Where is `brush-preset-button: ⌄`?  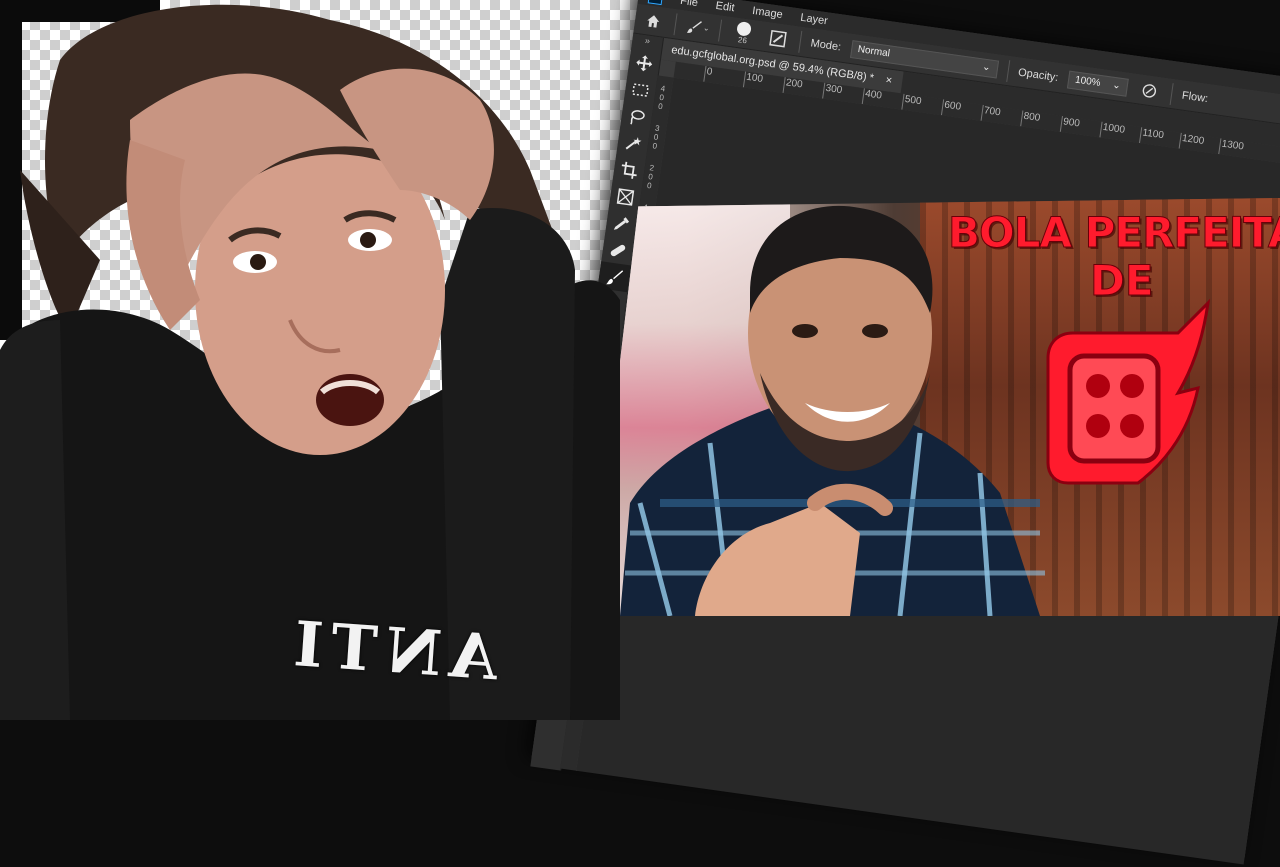 brush-preset-button: ⌄ is located at coordinates (697, 26).